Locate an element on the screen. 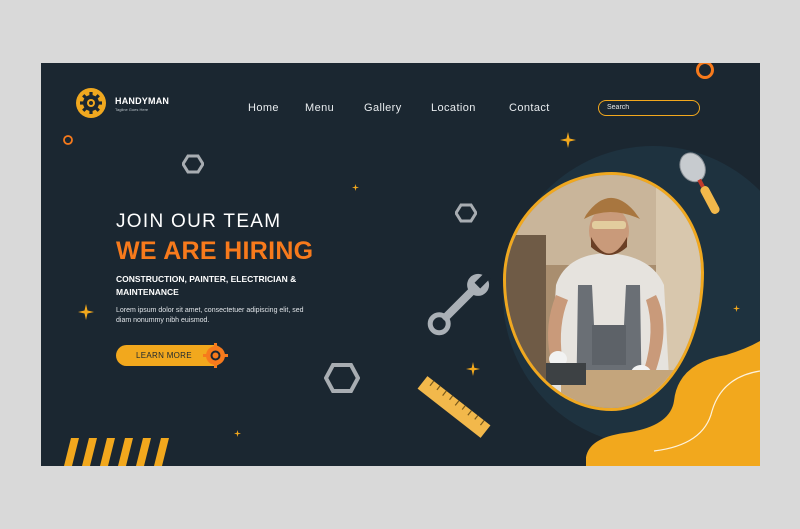  learn-more-label: LEARN MORE is located at coordinates (164, 355).